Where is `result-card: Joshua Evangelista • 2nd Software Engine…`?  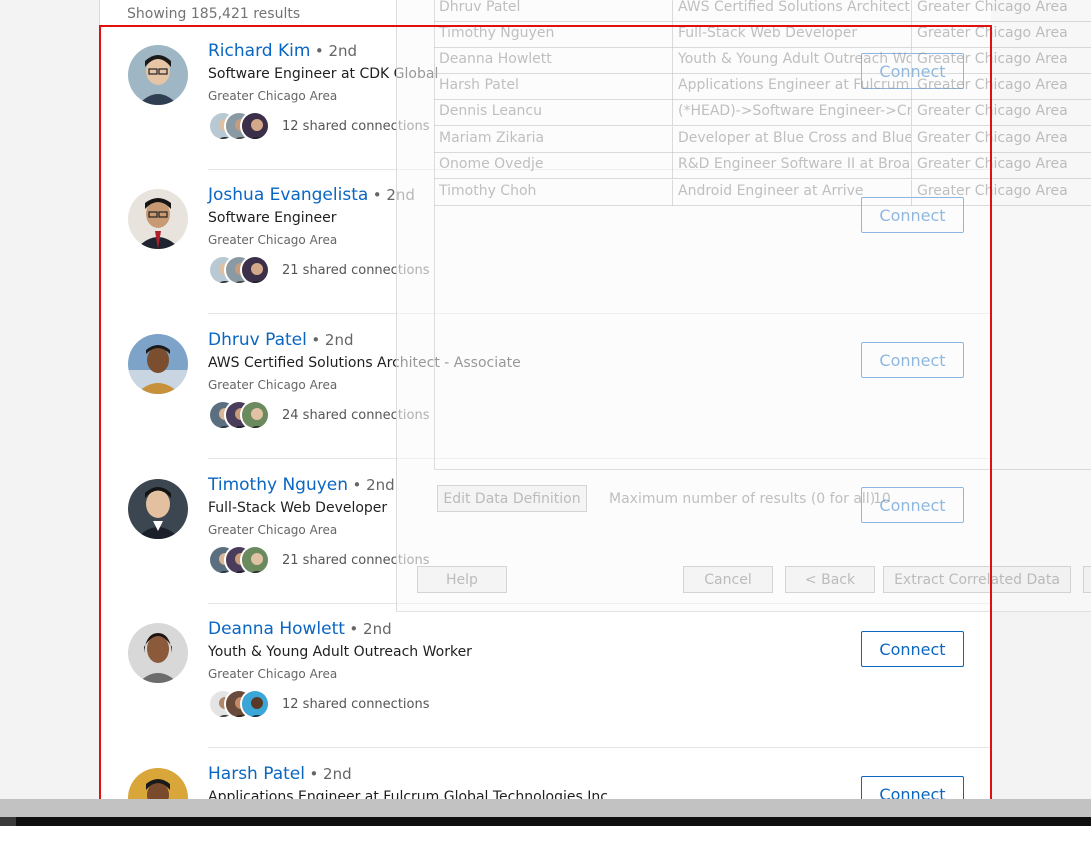
result-card: Joshua Evangelista • 2nd Software Engine… is located at coordinates (545, 241).